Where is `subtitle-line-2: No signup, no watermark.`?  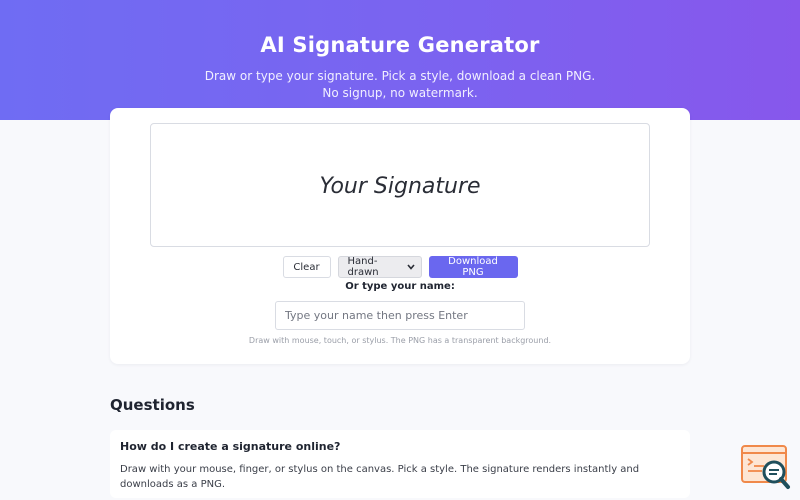
subtitle-line-2: No signup, no watermark. is located at coordinates (400, 93).